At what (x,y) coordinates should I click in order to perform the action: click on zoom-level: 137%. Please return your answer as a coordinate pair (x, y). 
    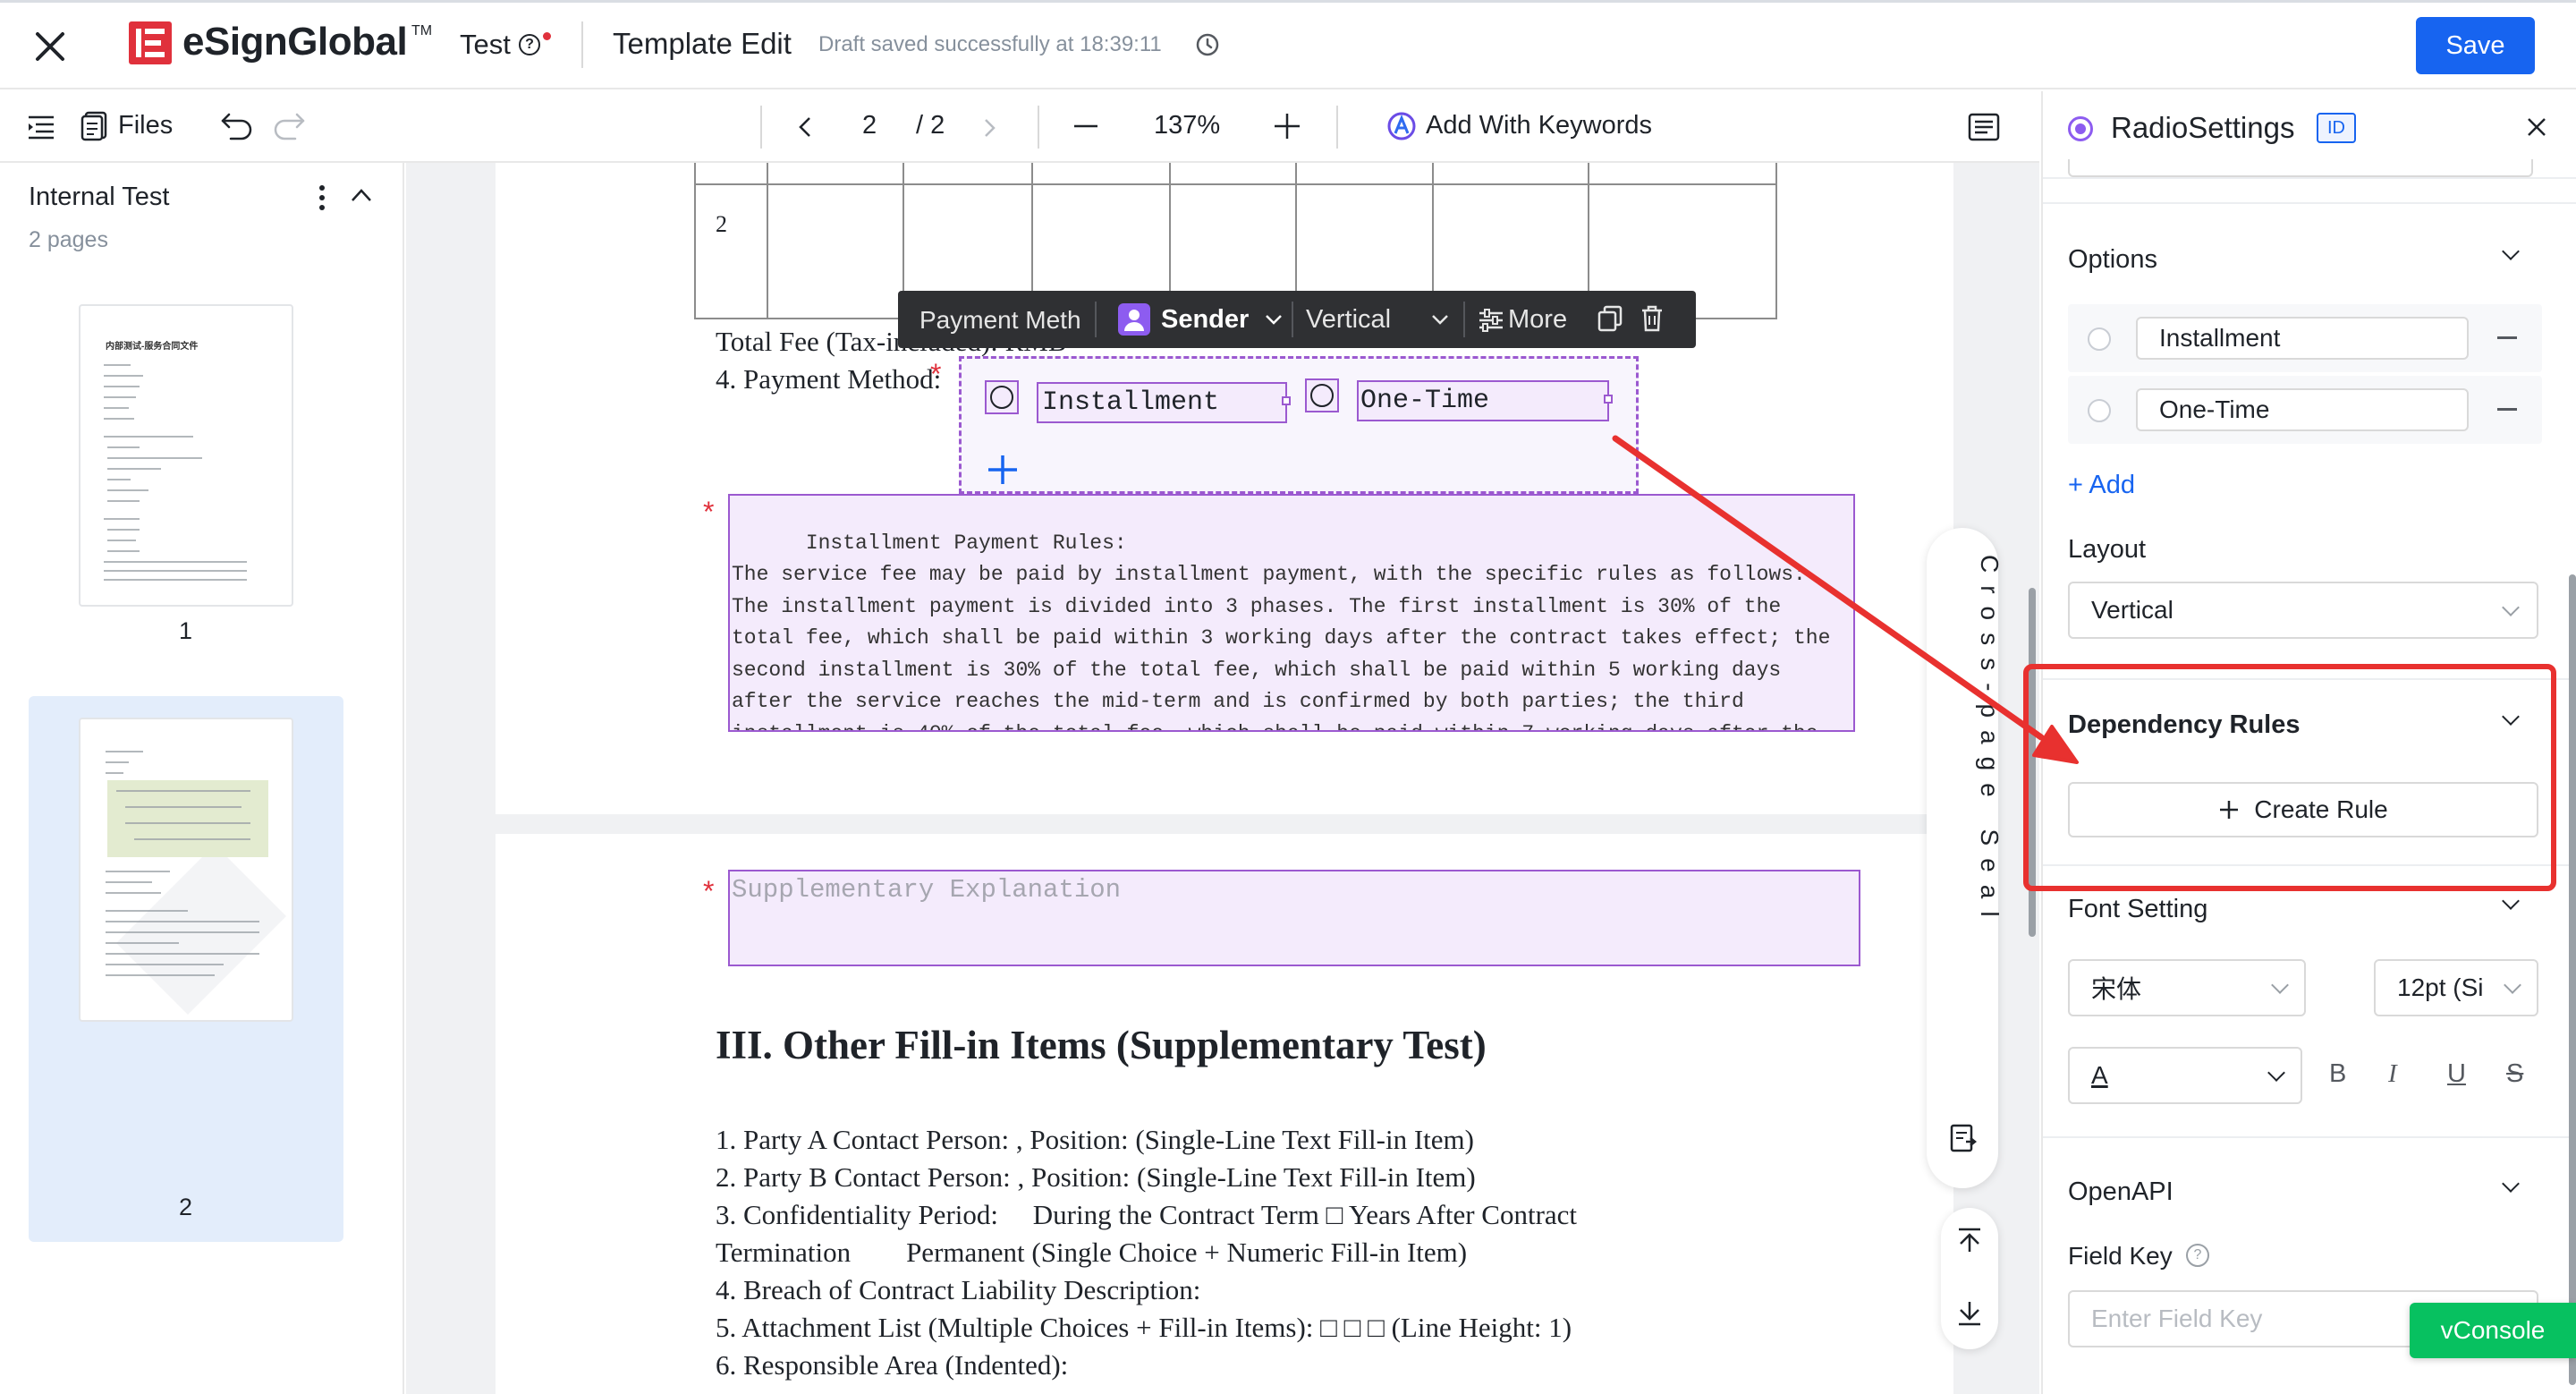
    Looking at the image, I should click on (1187, 126).